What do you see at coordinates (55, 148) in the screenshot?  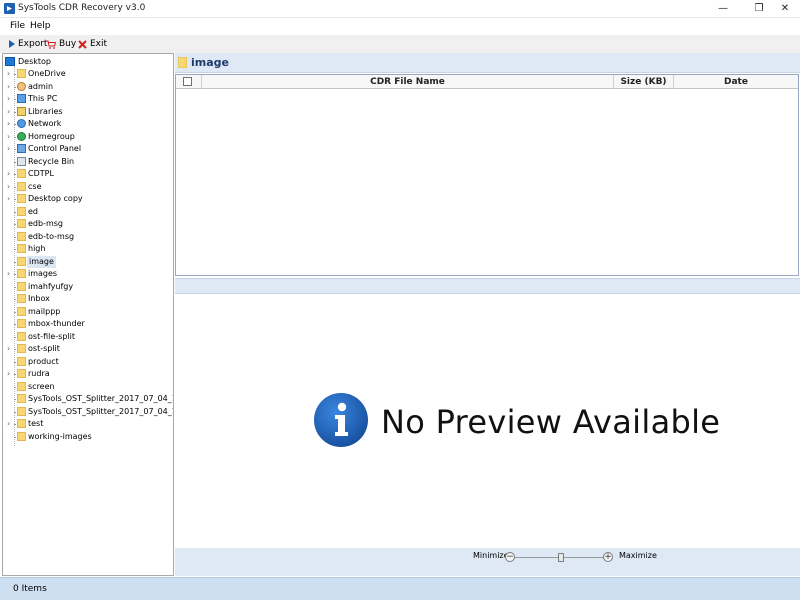 I see `tree-item-label: Control Panel` at bounding box center [55, 148].